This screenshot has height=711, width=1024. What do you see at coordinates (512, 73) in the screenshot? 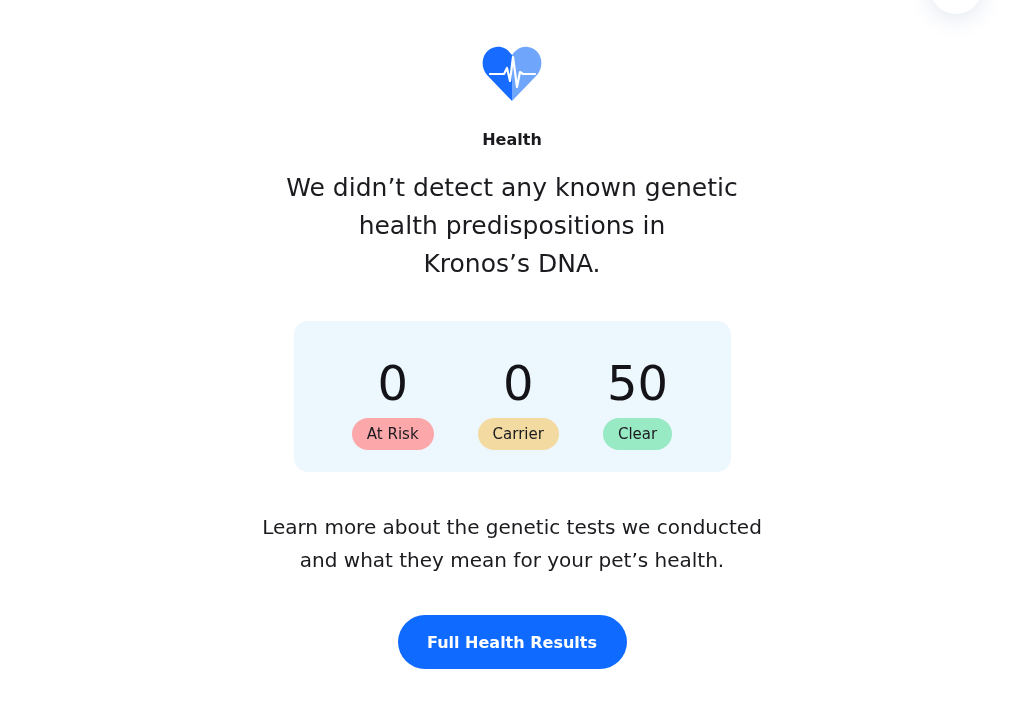
I see `heart-pulse-icon` at bounding box center [512, 73].